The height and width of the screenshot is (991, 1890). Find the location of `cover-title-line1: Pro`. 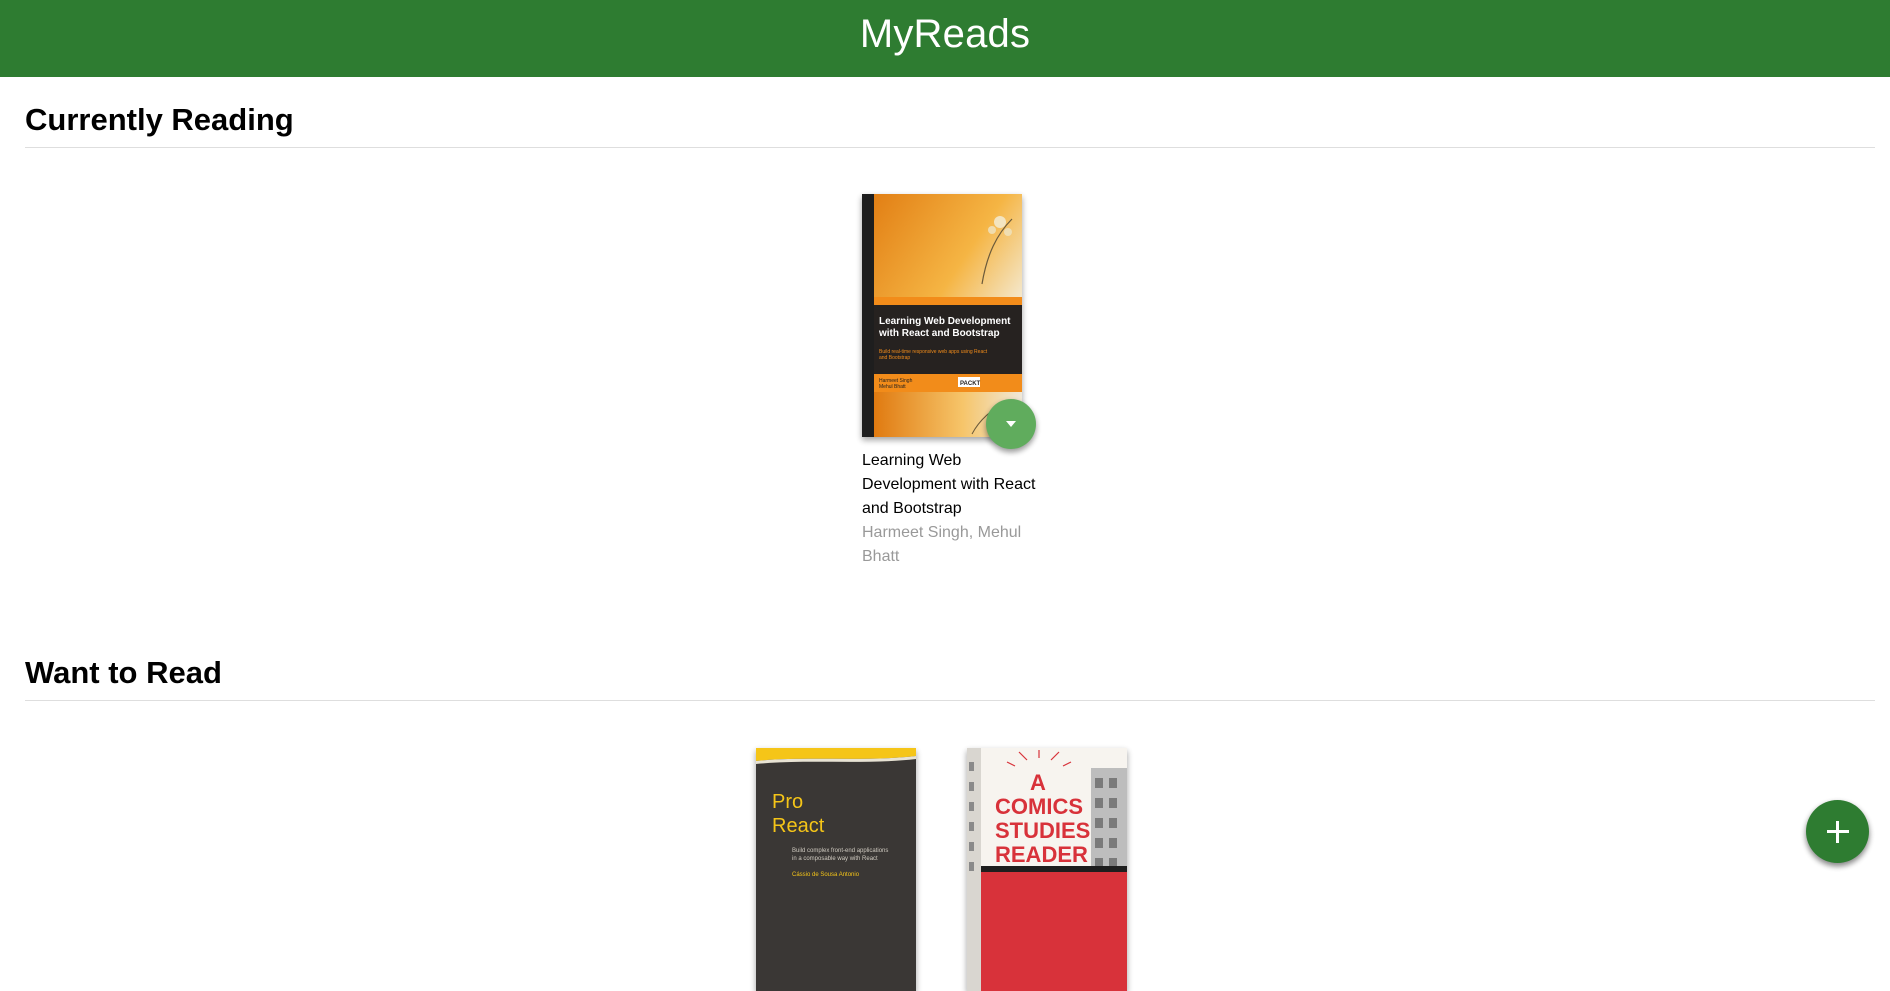

cover-title-line1: Pro is located at coordinates (787, 802).